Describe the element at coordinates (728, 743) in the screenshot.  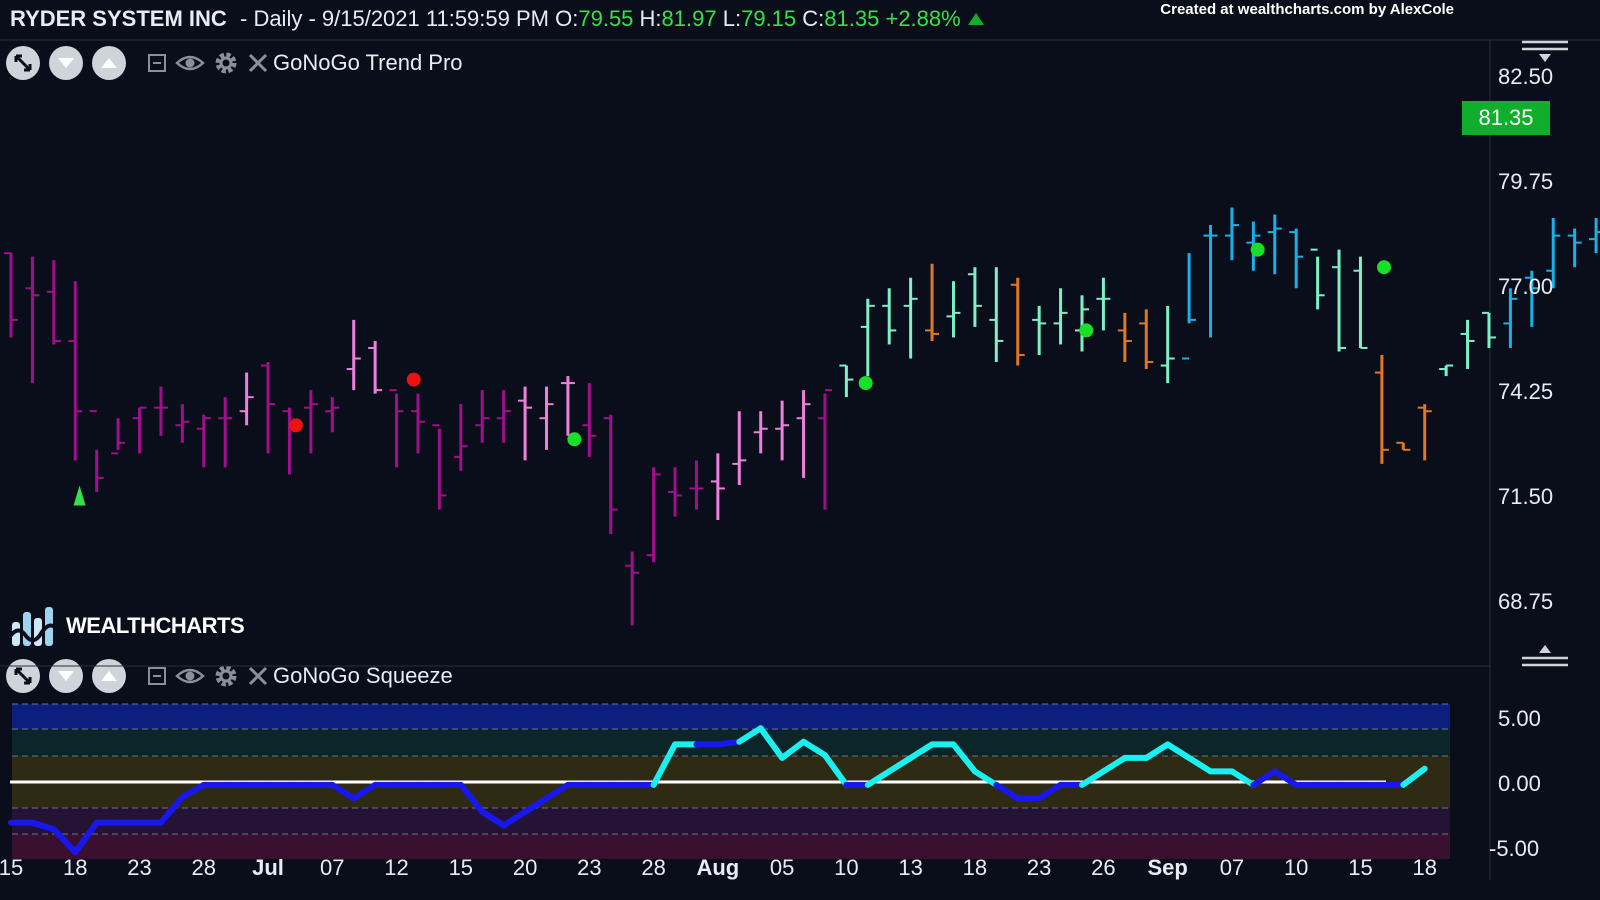
I see `squeeze-segment` at that location.